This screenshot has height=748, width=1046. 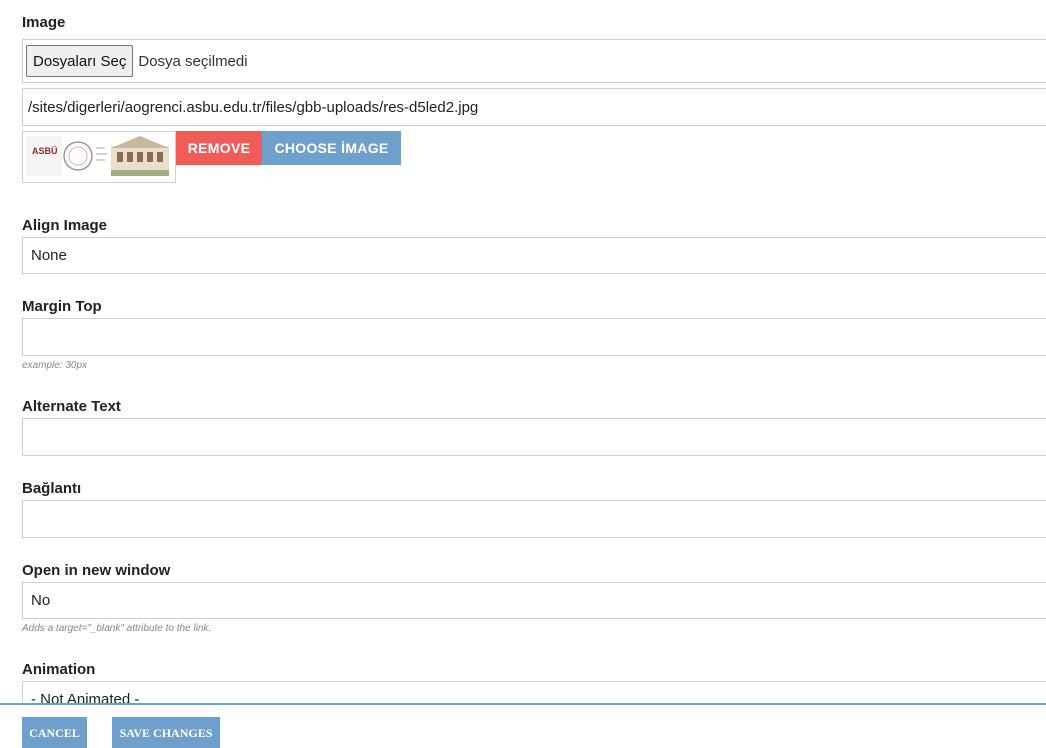 What do you see at coordinates (71, 406) in the screenshot?
I see `alternate-text-label: Alternate Text` at bounding box center [71, 406].